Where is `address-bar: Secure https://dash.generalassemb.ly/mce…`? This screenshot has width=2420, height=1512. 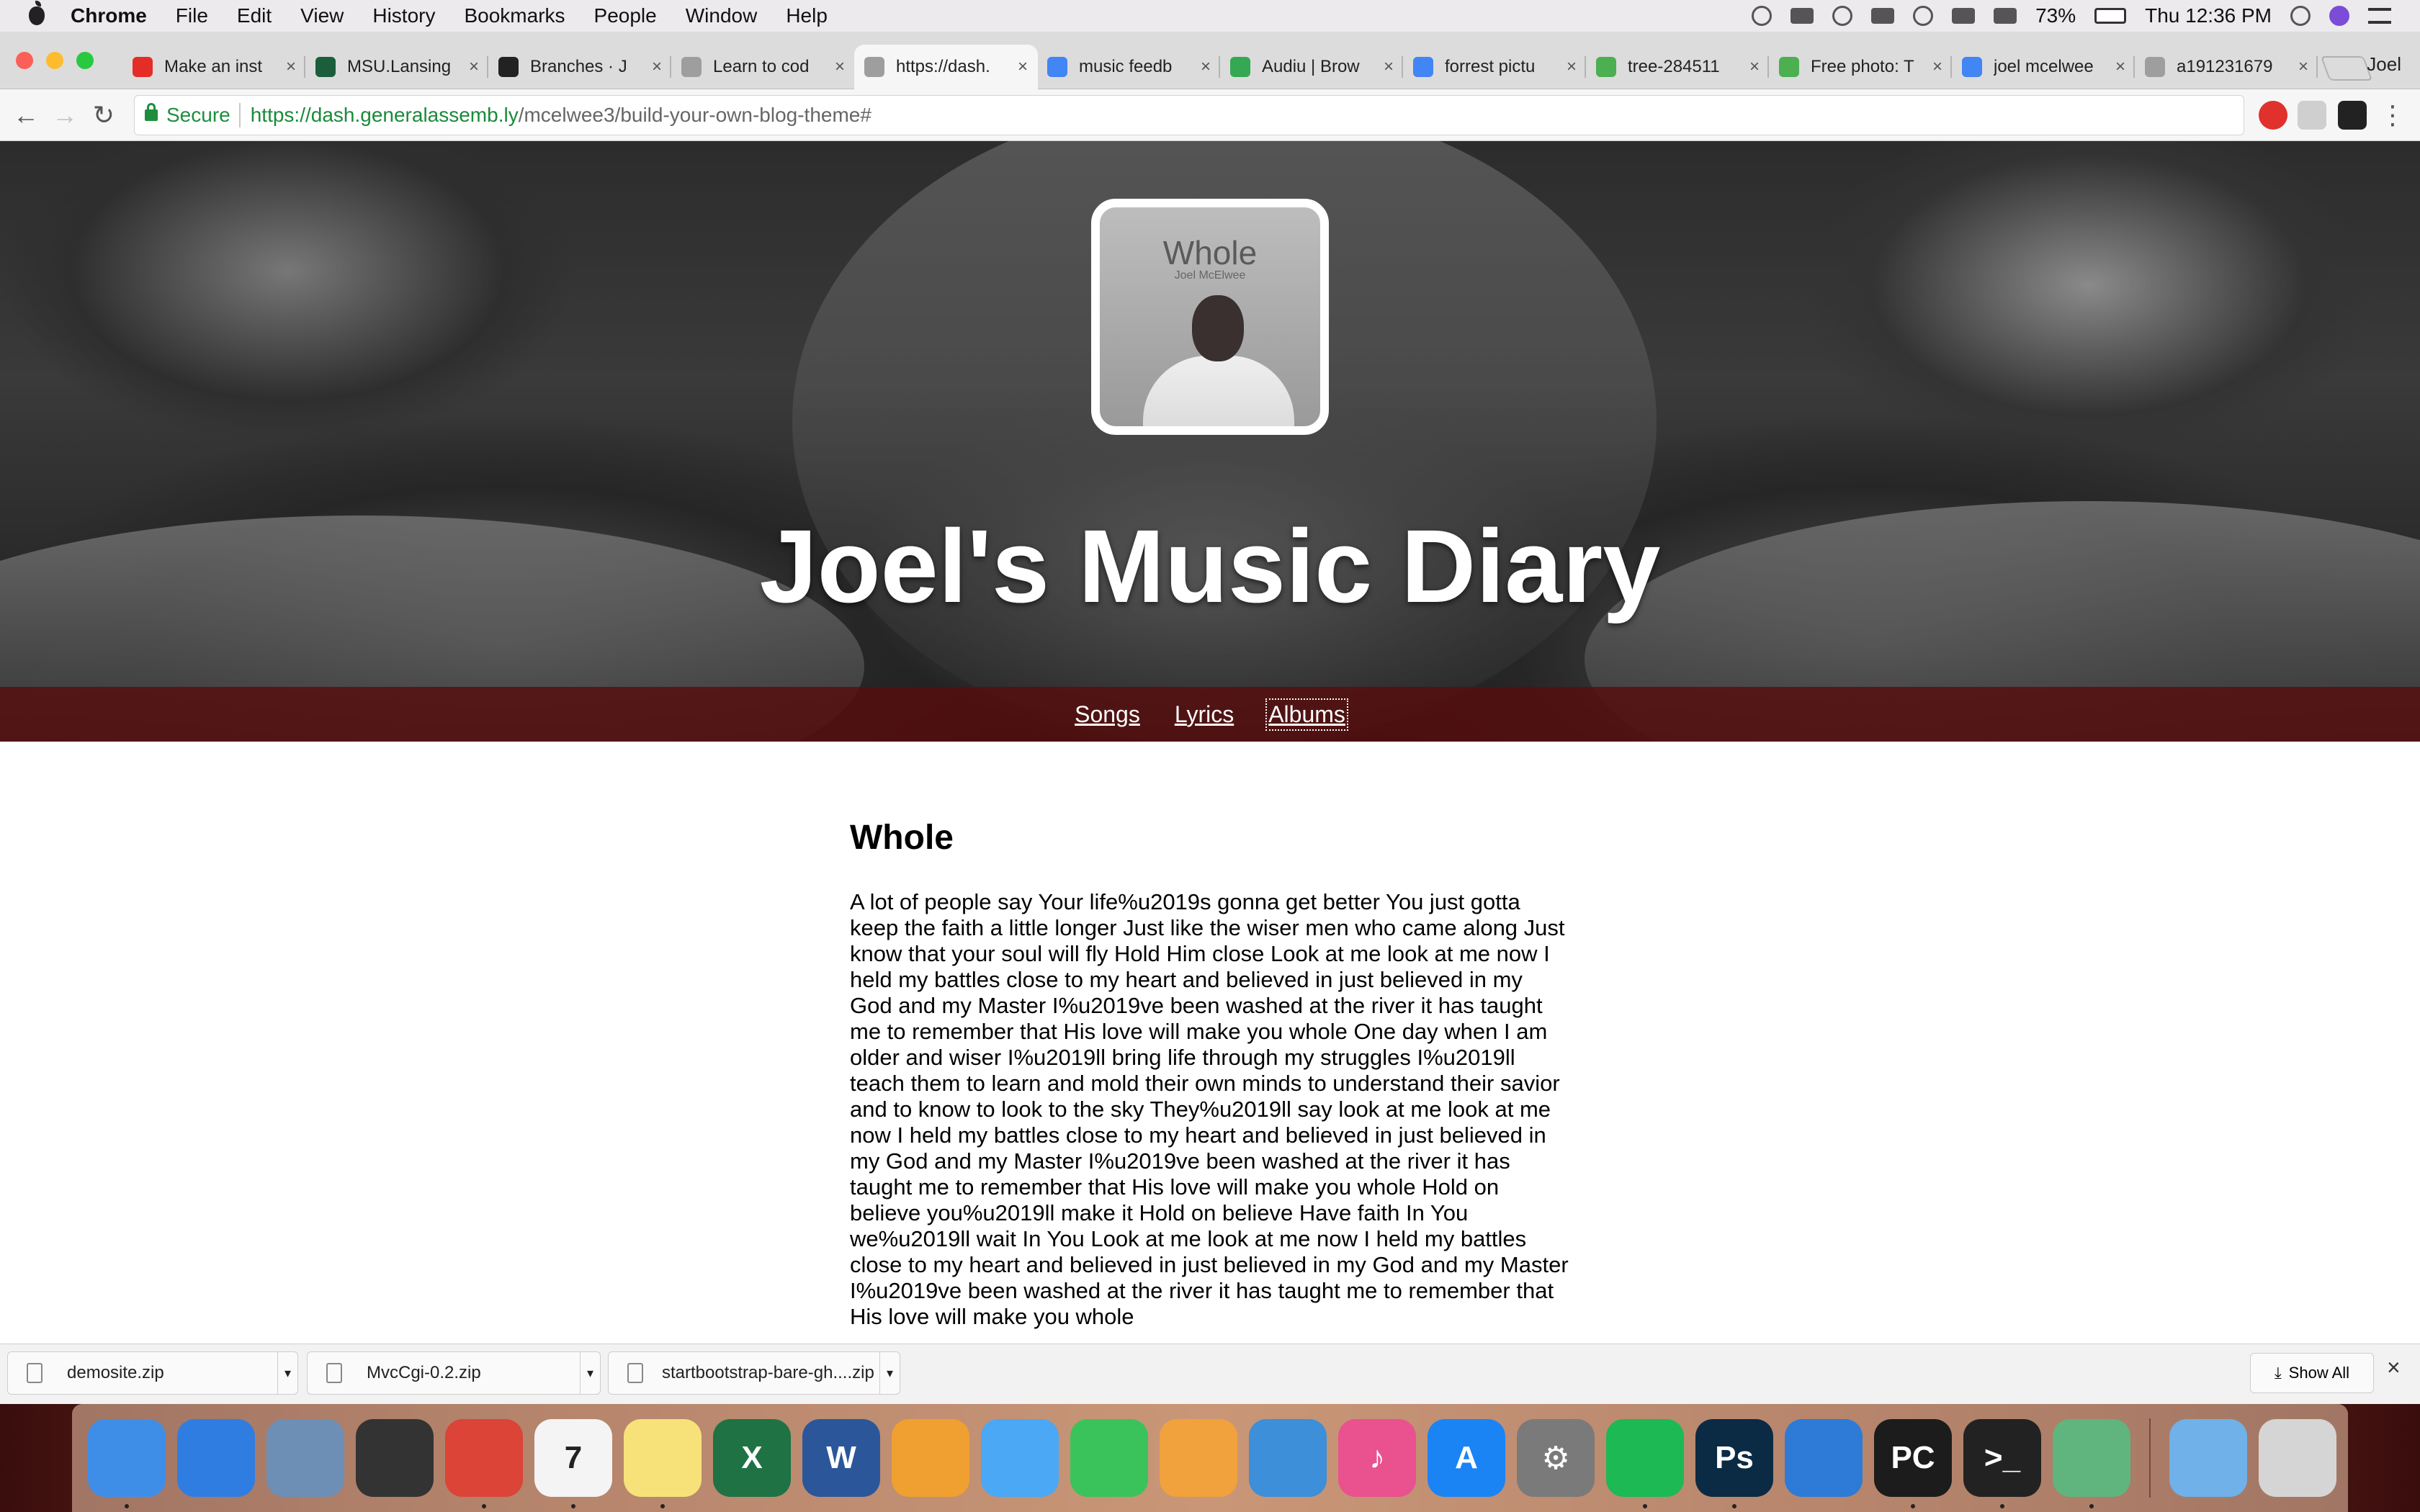
address-bar: Secure https://dash.generalassemb.ly/mce… is located at coordinates (1251, 115).